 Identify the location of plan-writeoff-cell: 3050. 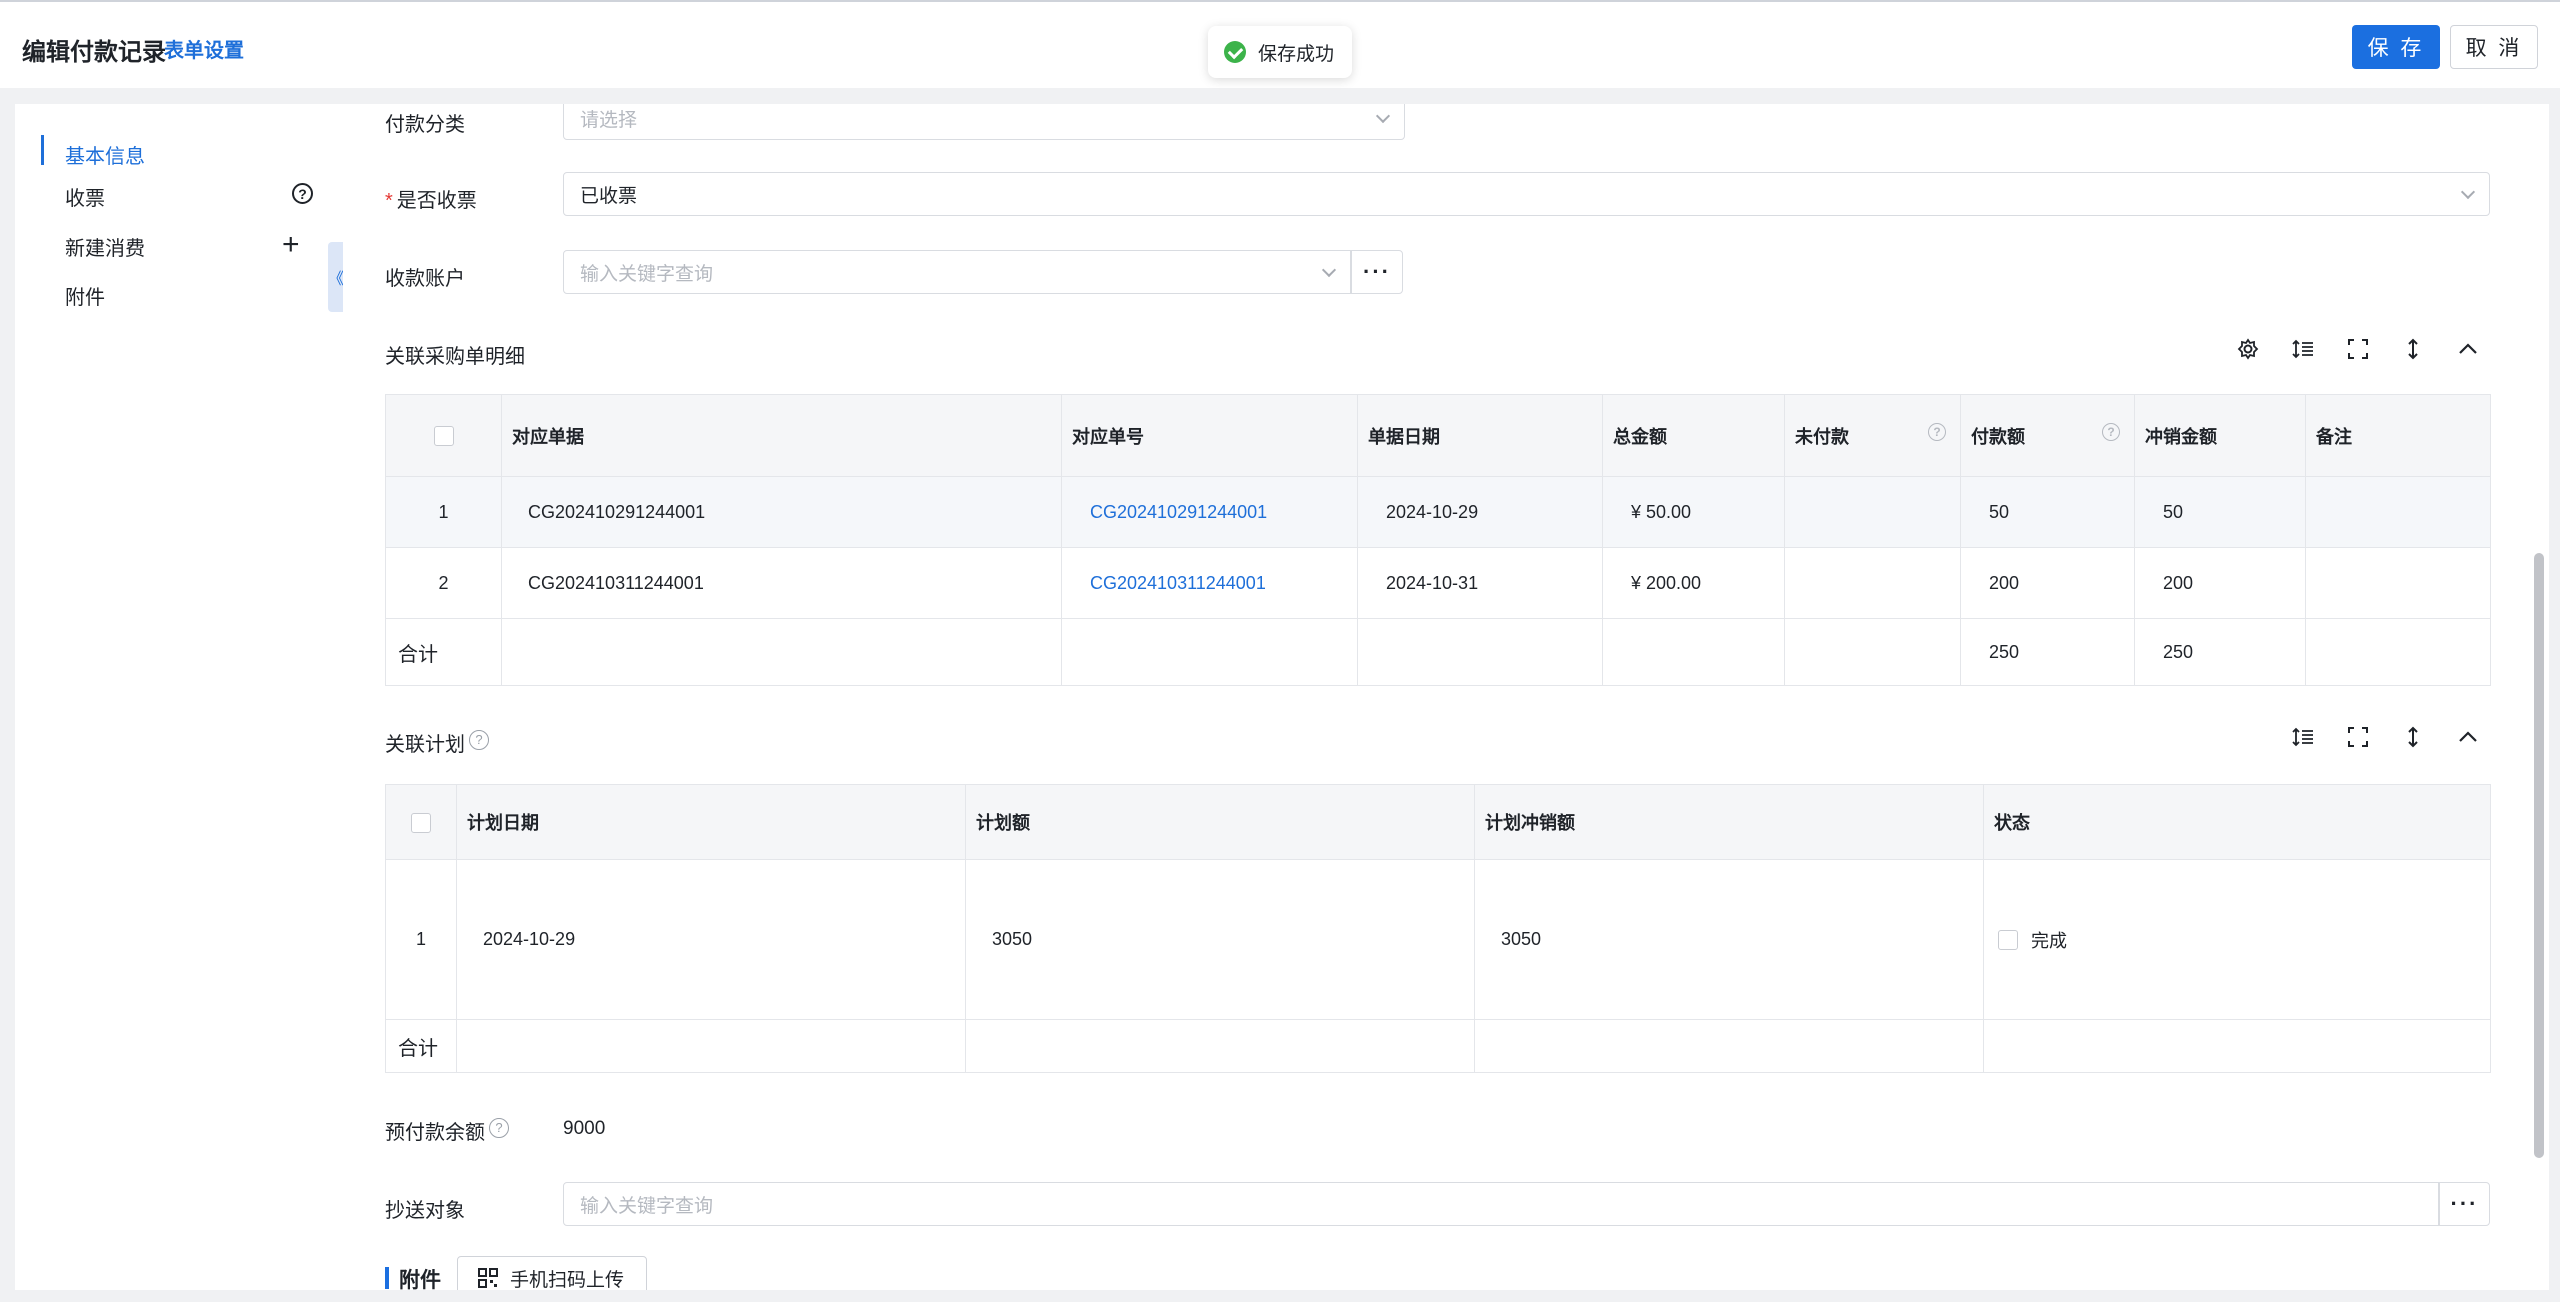
(1729, 939).